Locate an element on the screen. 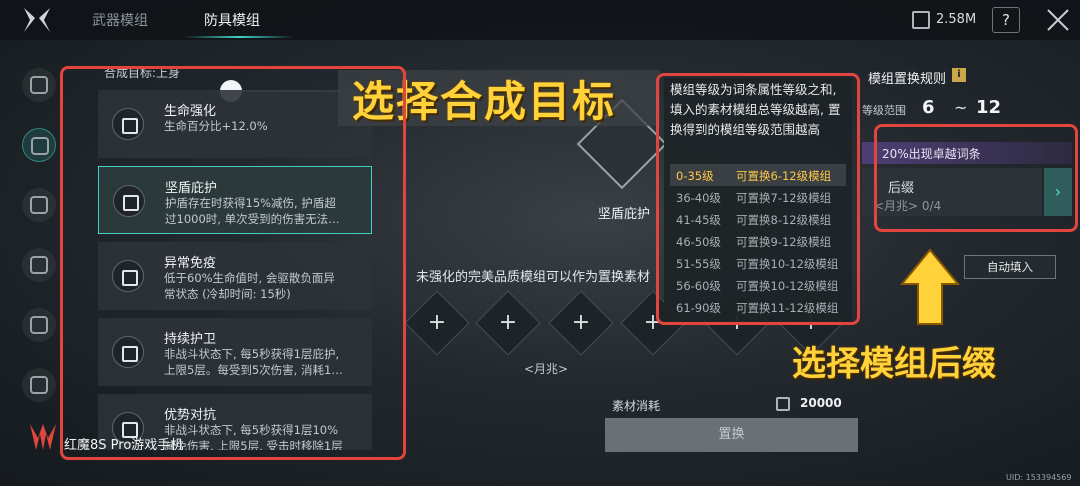 This screenshot has width=1080, height=486. tab-armor-mods: 防具模组 is located at coordinates (232, 20).